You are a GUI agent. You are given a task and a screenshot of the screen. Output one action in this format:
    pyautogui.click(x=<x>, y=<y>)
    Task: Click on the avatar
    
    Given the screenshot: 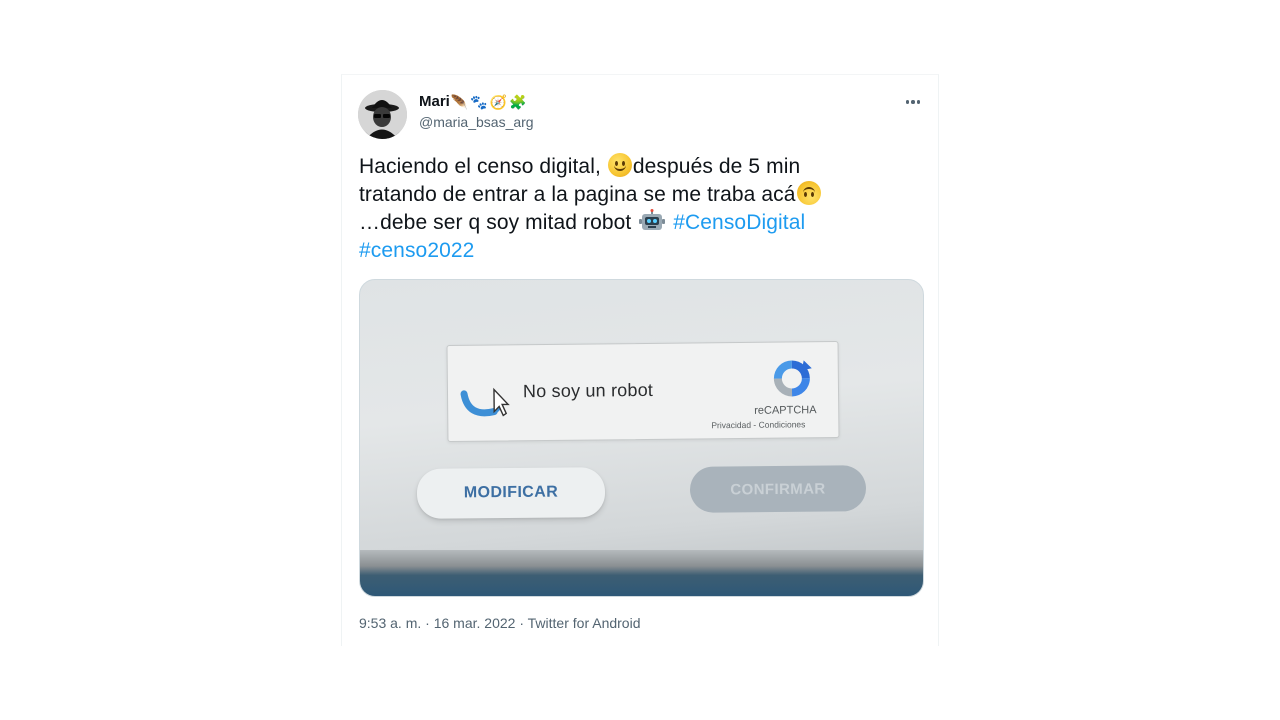 What is the action you would take?
    pyautogui.click(x=382, y=114)
    